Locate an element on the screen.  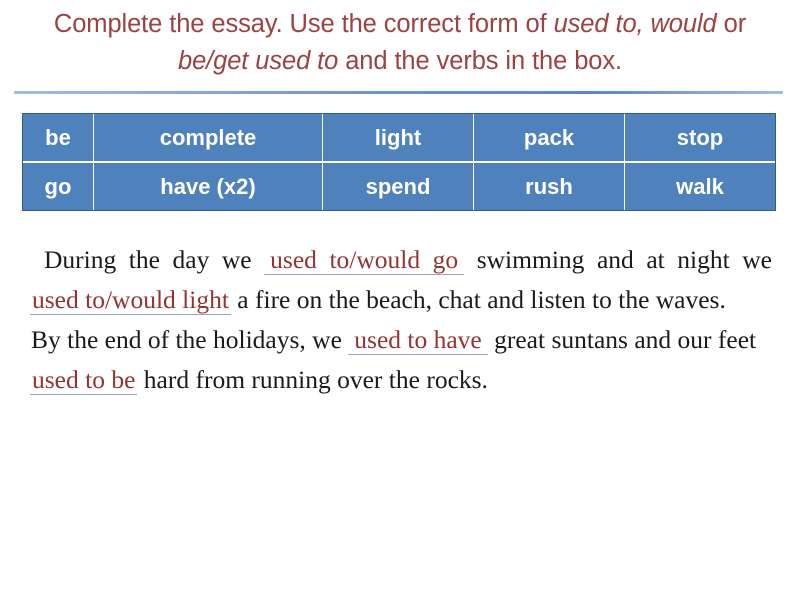
page-title-text-2: or is located at coordinates (731, 24).